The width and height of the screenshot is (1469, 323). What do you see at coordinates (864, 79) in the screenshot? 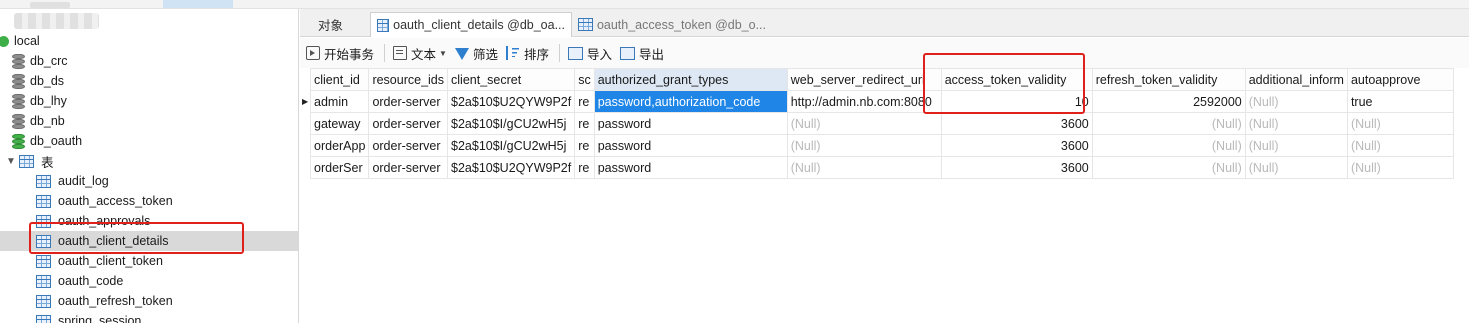
I see `column-header: web_server_redirect_uri` at bounding box center [864, 79].